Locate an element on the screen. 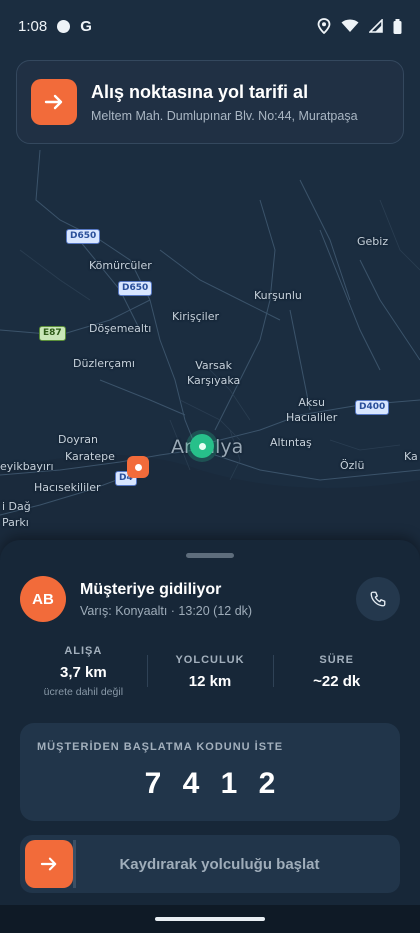 Image resolution: width=420 pixels, height=933 pixels. stat-pickup: ALIŞA 3,7 km ücrete dahil değil is located at coordinates (83, 678).